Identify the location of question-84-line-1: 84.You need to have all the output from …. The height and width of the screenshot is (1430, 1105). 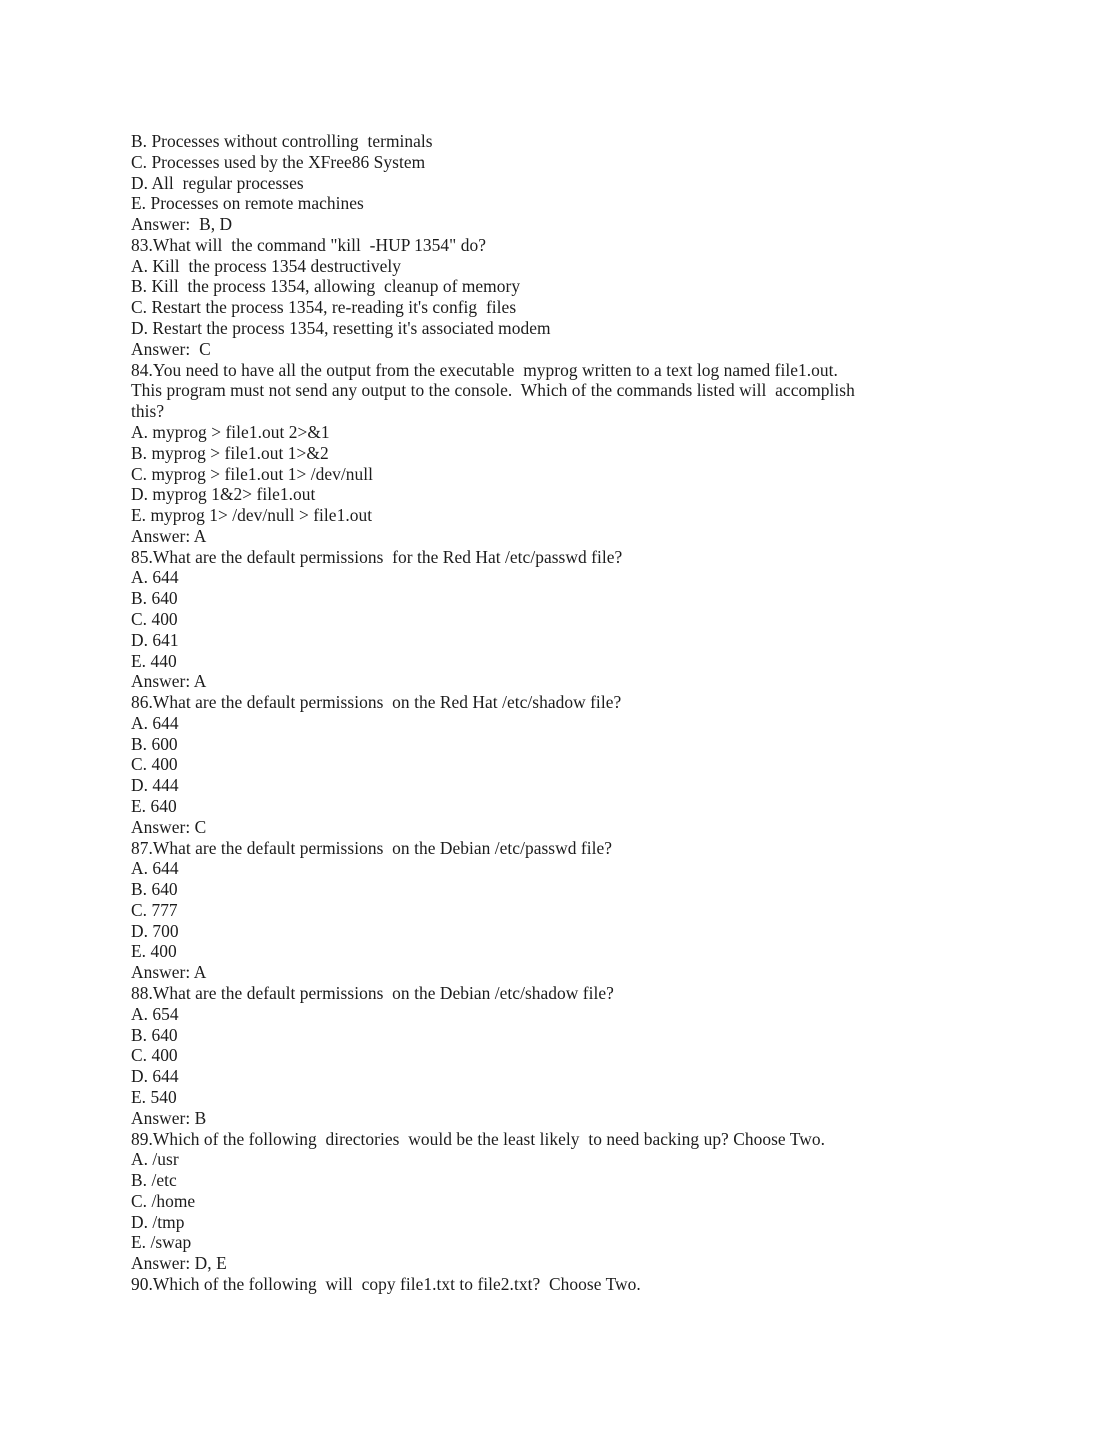
(484, 369).